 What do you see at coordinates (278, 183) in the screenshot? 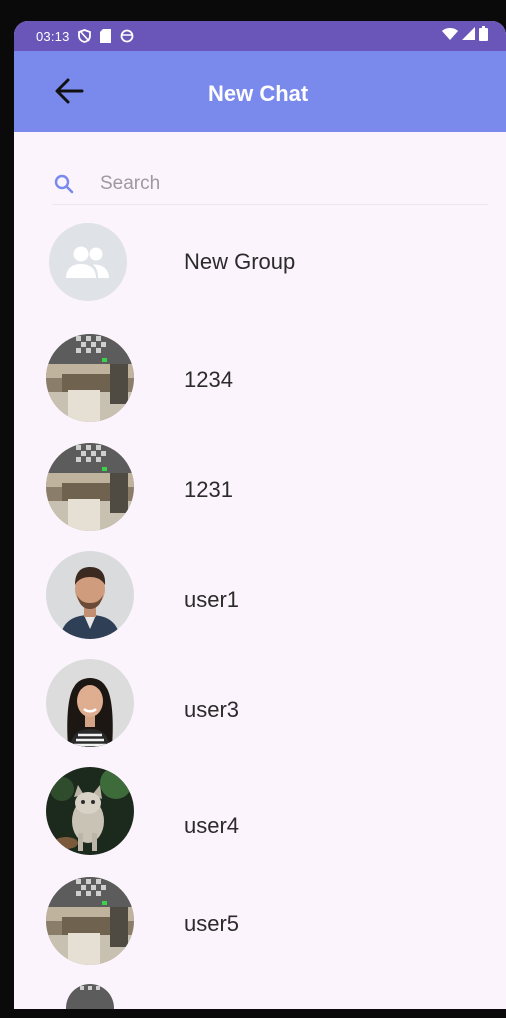
I see `search-input` at bounding box center [278, 183].